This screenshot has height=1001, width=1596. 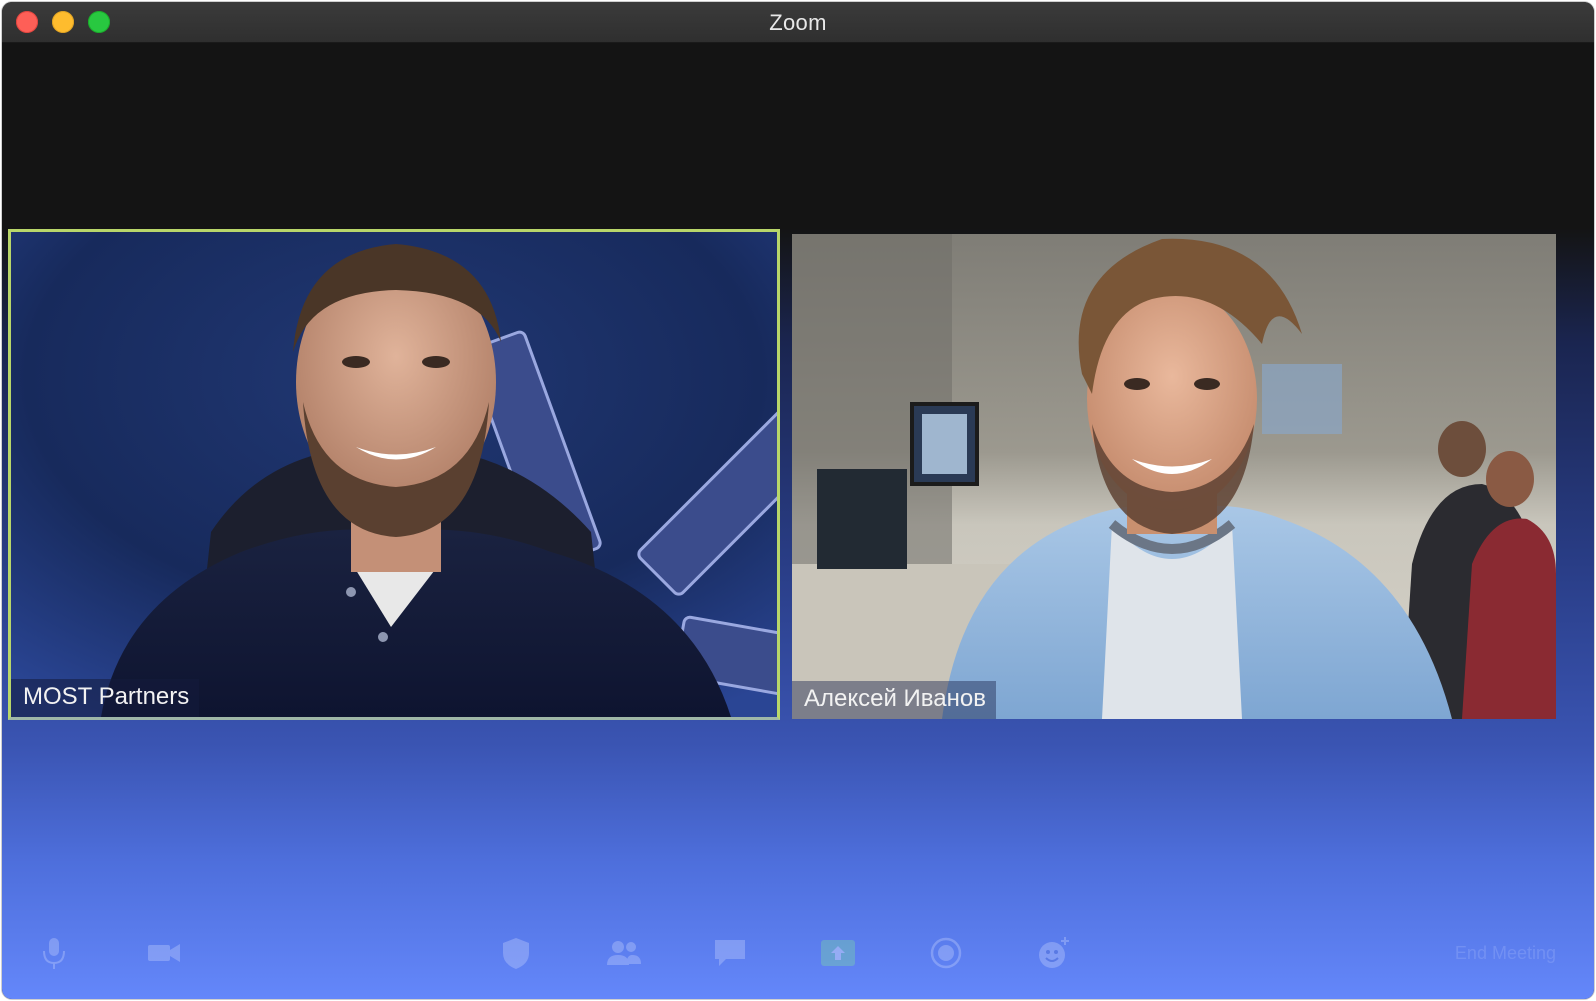 I want to click on video-camera-icon, so click(x=164, y=953).